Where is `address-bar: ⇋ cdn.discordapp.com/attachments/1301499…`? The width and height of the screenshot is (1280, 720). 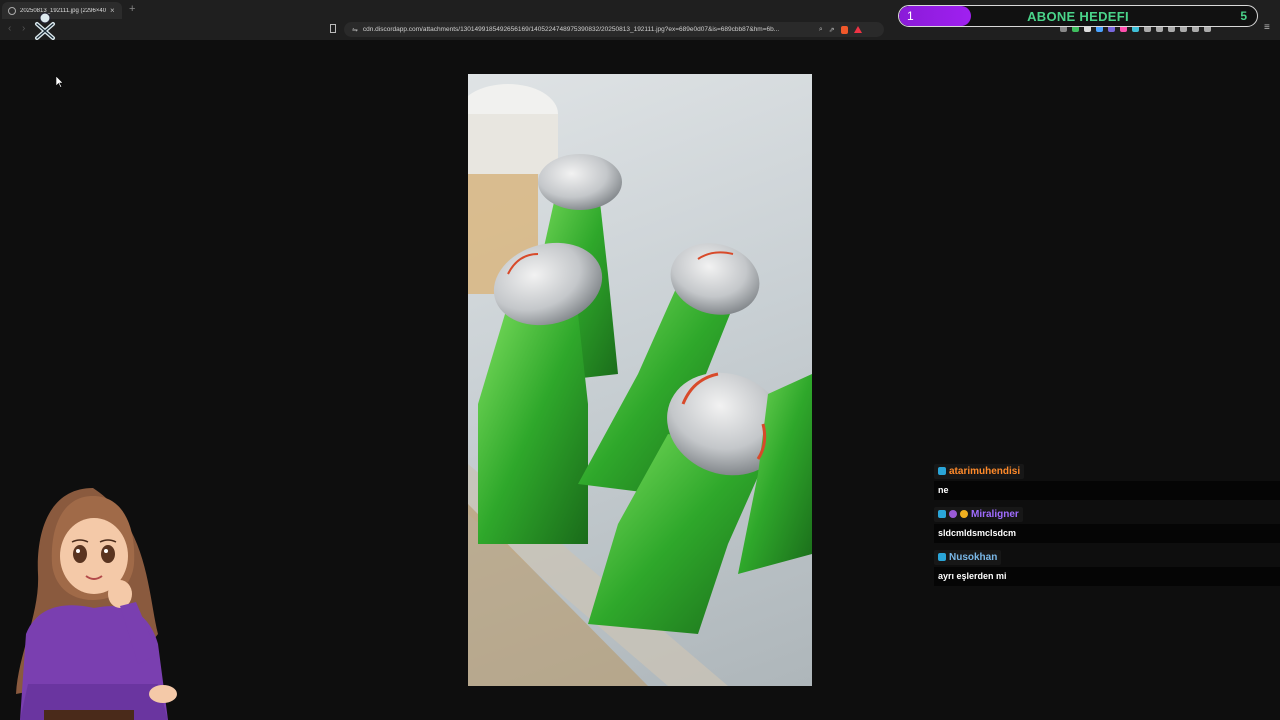
address-bar: ⇋ cdn.discordapp.com/attachments/1301499… is located at coordinates (614, 29).